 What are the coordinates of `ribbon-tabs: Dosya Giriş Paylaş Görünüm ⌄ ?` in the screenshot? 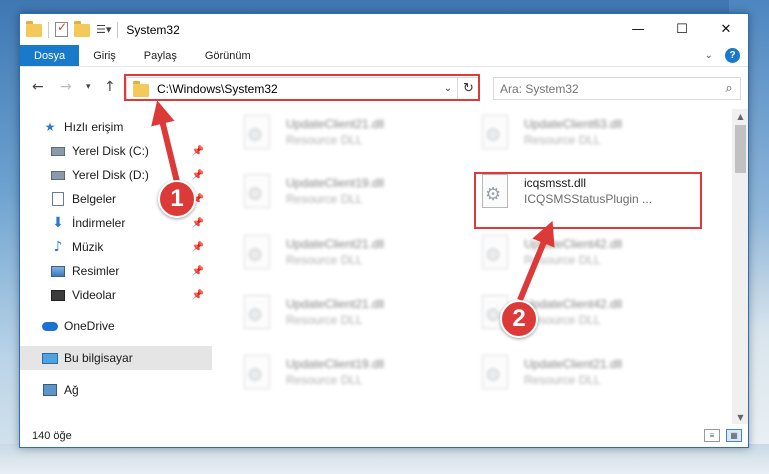 It's located at (384, 56).